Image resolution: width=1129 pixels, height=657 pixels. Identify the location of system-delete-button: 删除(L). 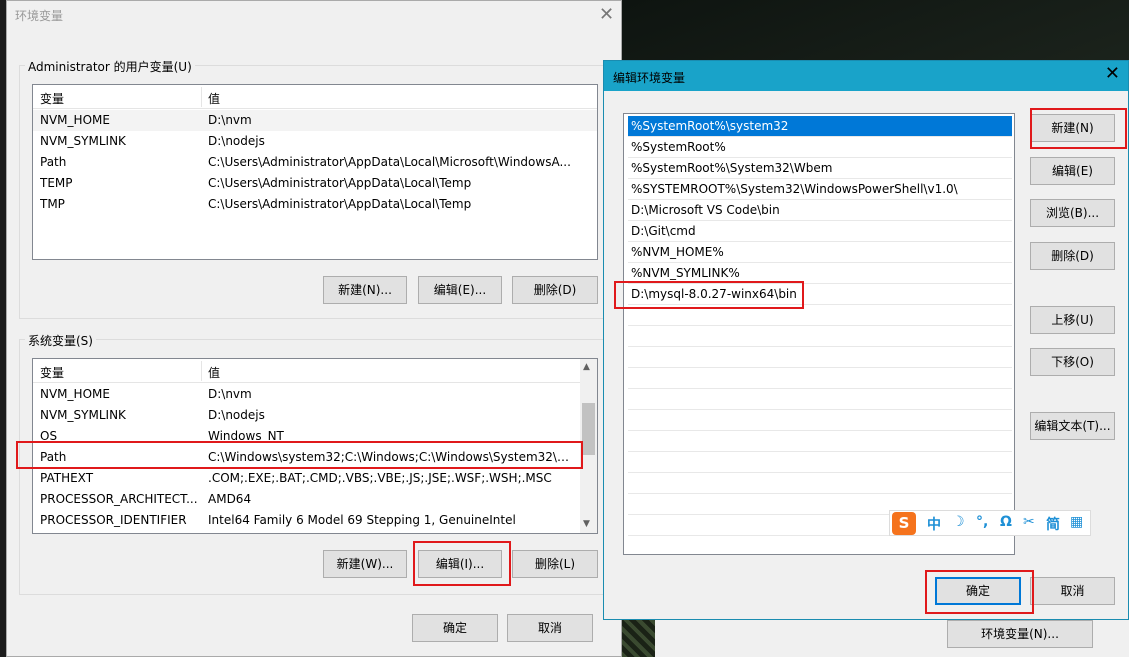
(555, 564).